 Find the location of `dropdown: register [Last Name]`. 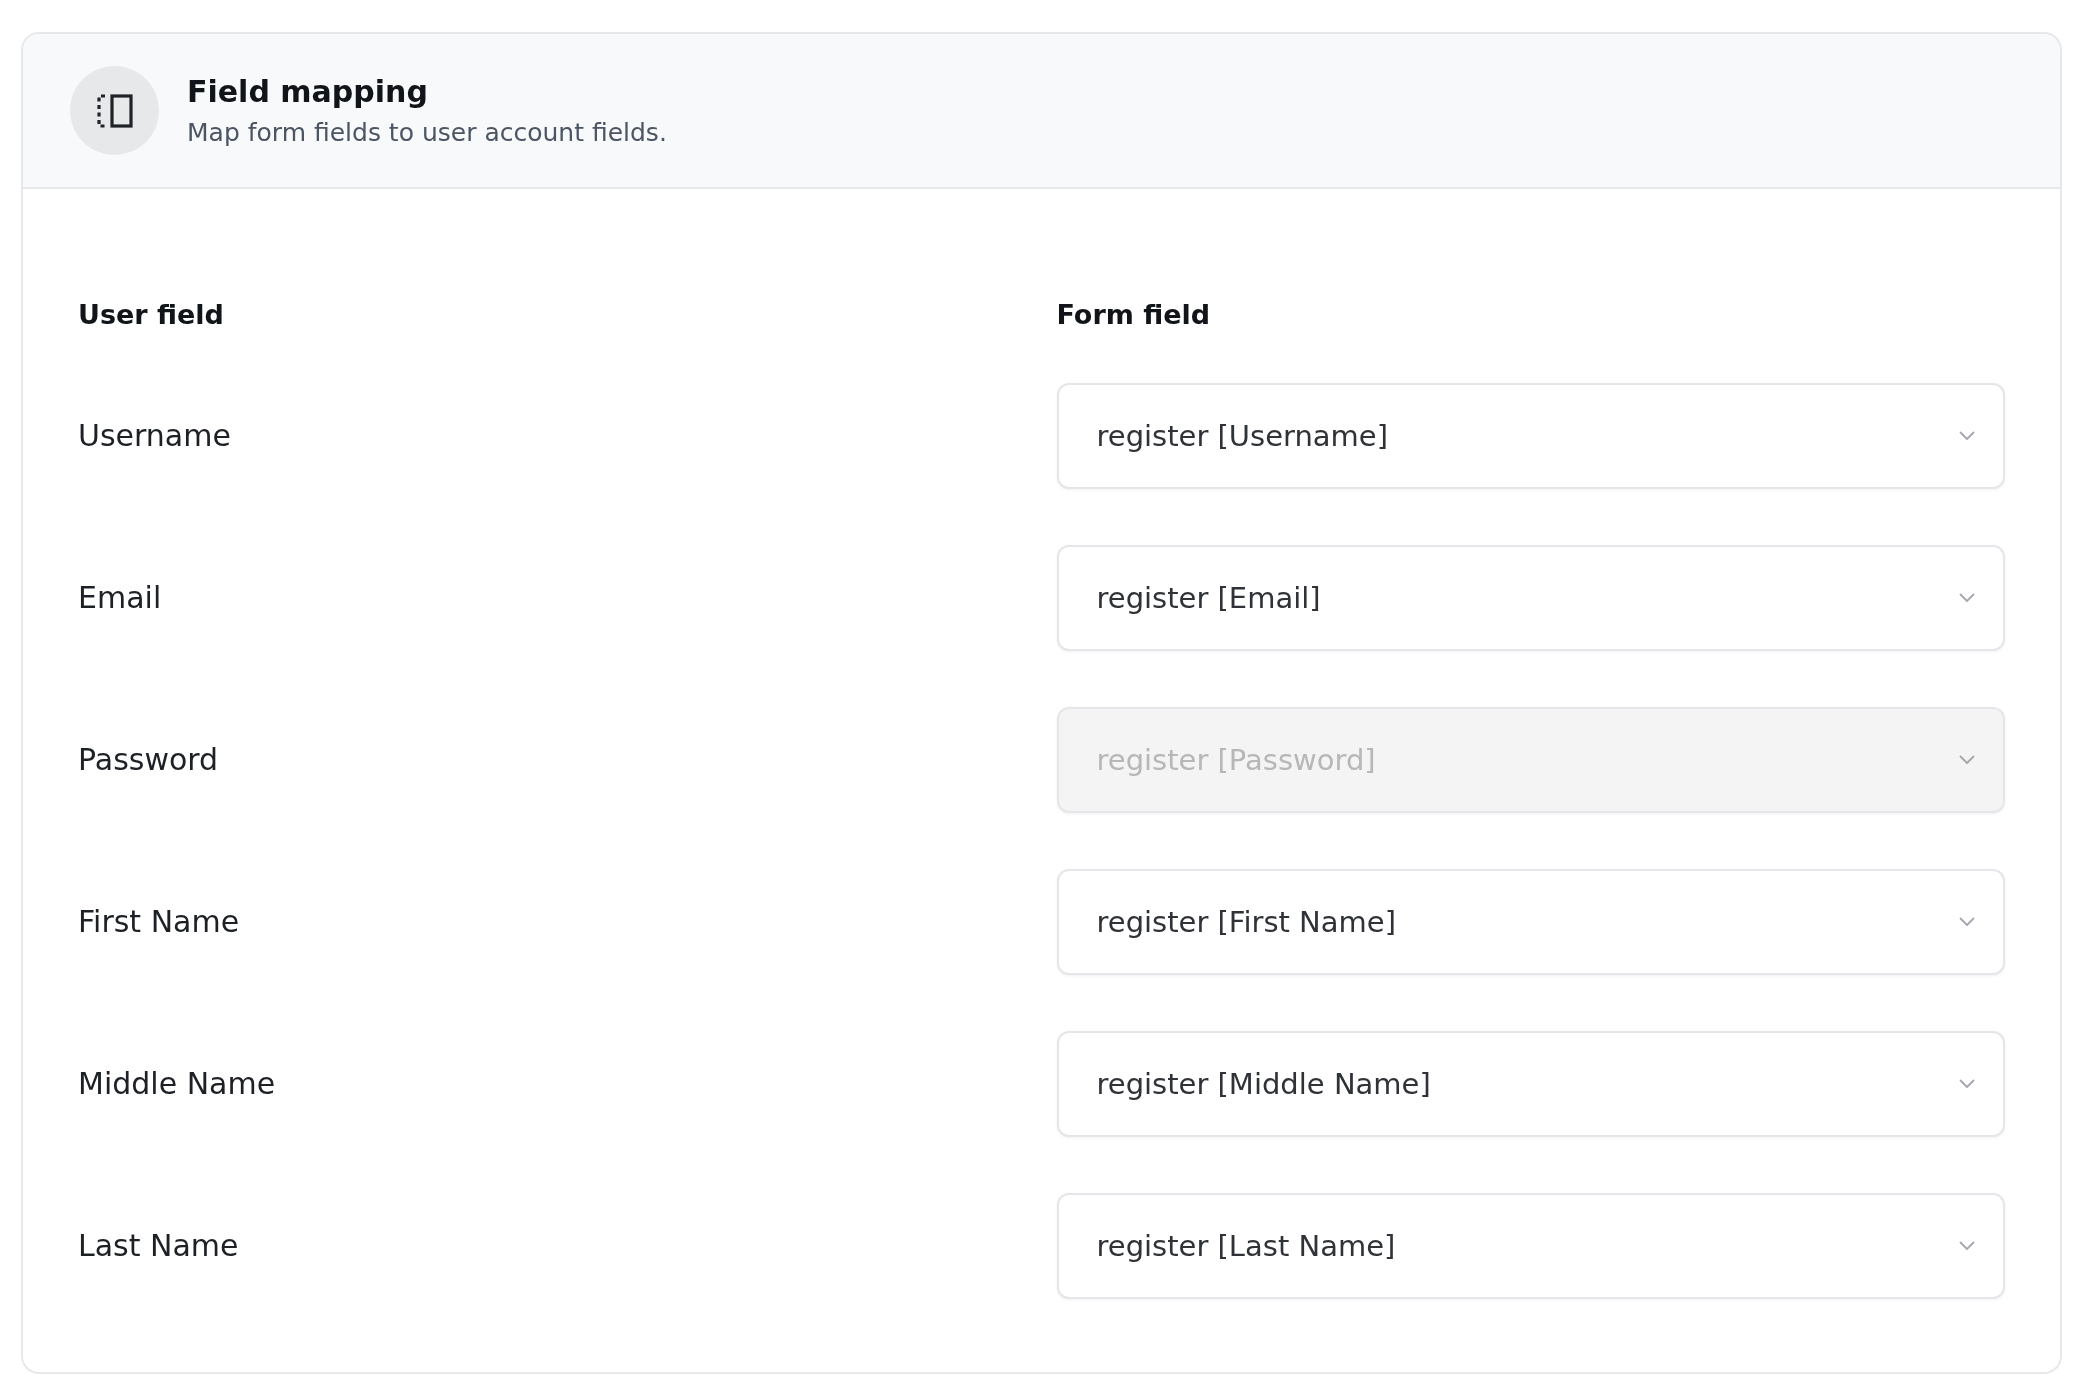

dropdown: register [Last Name] is located at coordinates (1530, 1246).